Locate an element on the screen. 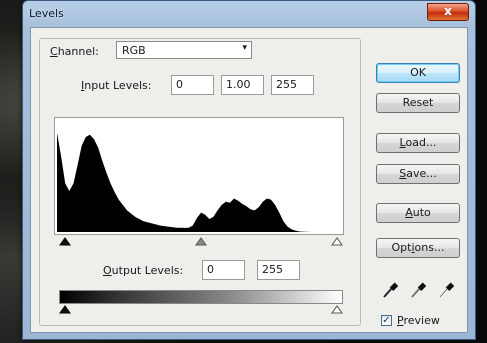 This screenshot has height=343, width=487. title-bar: Levels x is located at coordinates (249, 13).